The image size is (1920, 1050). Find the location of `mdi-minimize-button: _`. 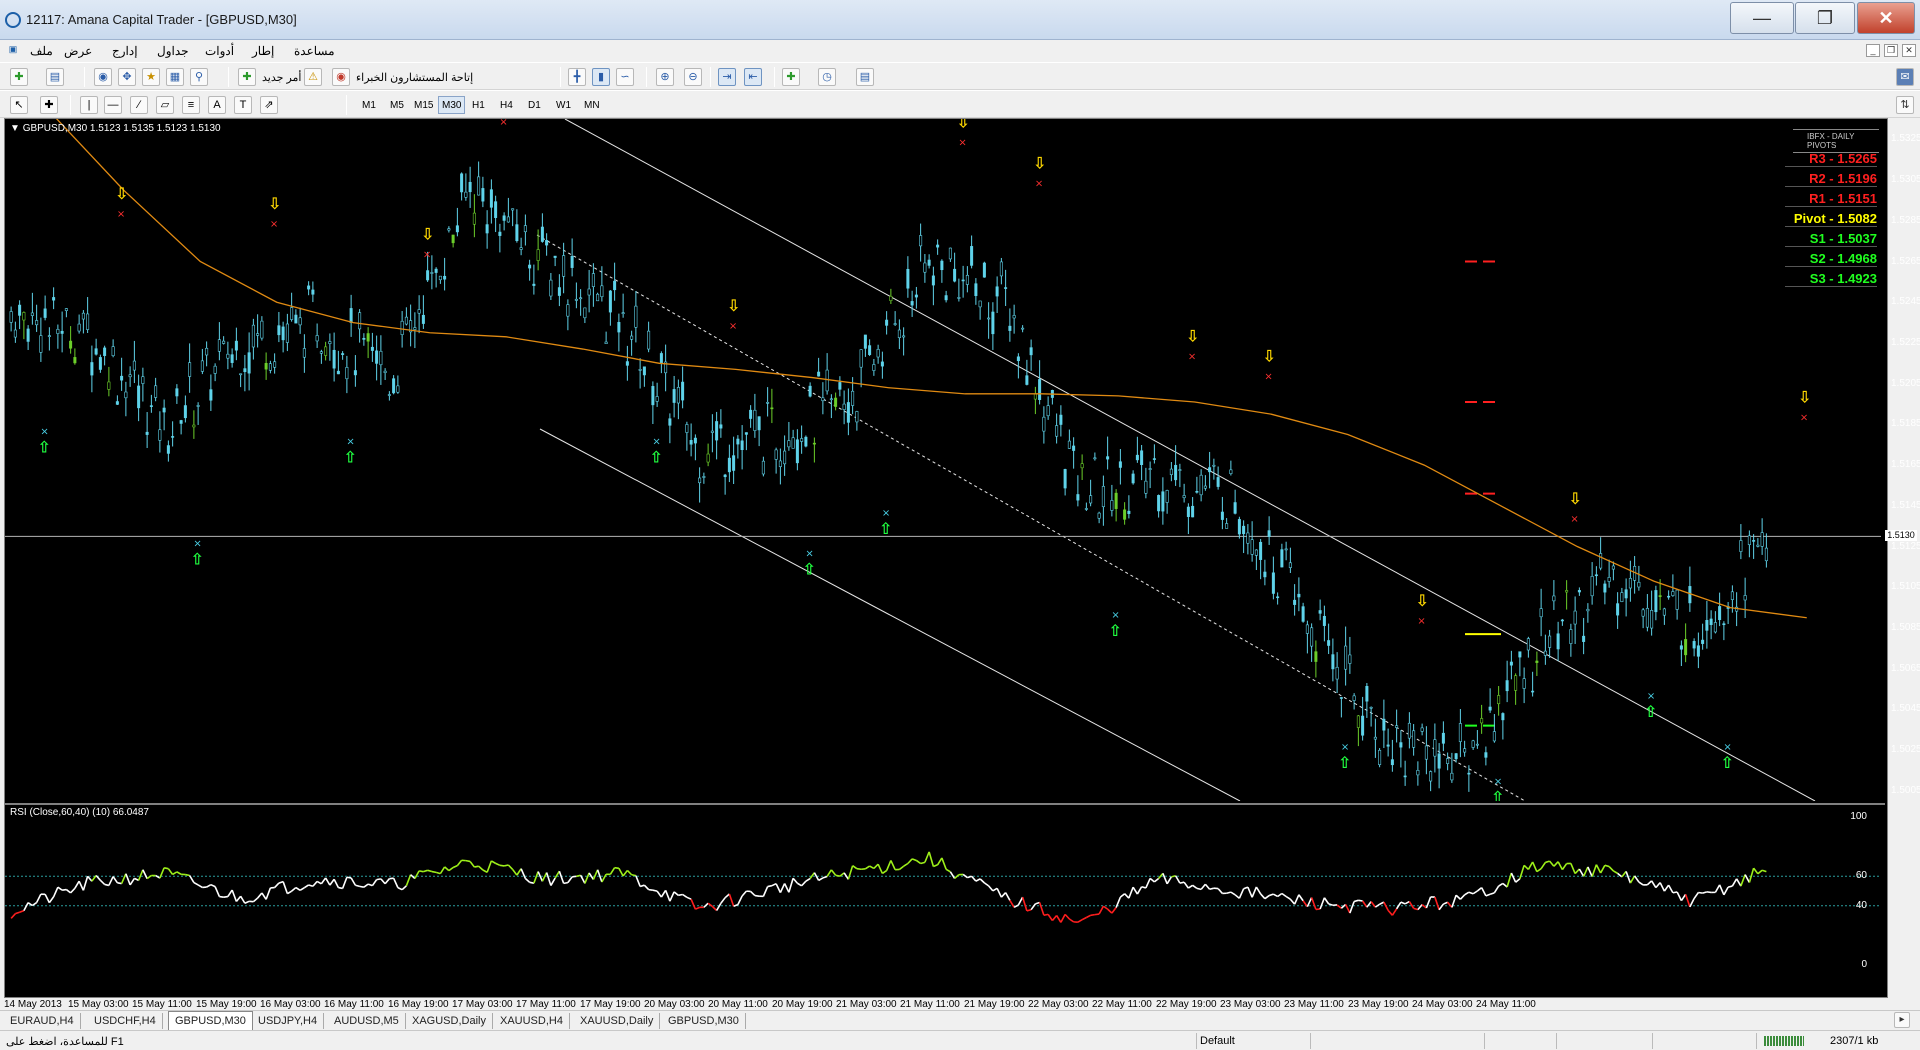

mdi-minimize-button: _ is located at coordinates (1873, 50).